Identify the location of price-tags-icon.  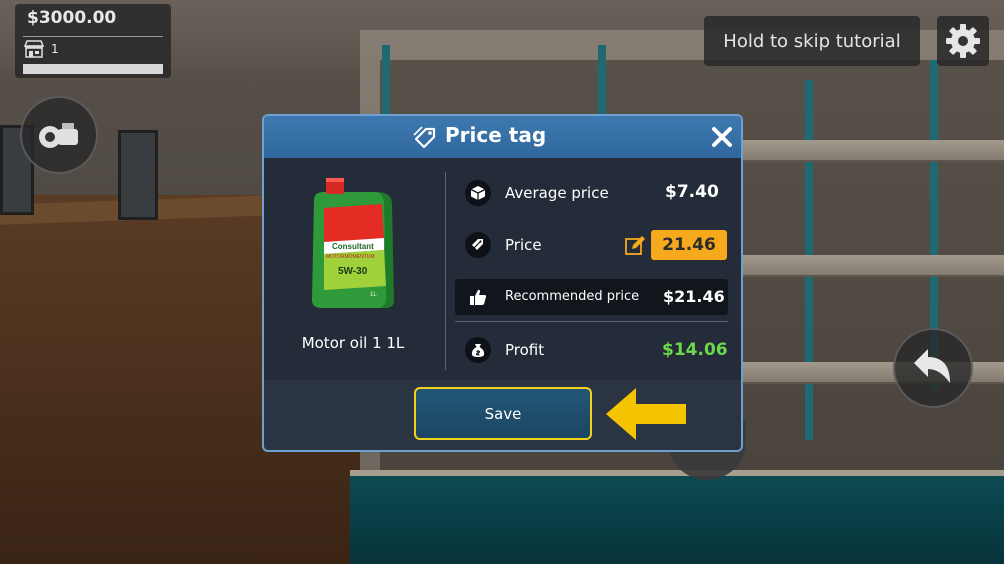
(478, 245).